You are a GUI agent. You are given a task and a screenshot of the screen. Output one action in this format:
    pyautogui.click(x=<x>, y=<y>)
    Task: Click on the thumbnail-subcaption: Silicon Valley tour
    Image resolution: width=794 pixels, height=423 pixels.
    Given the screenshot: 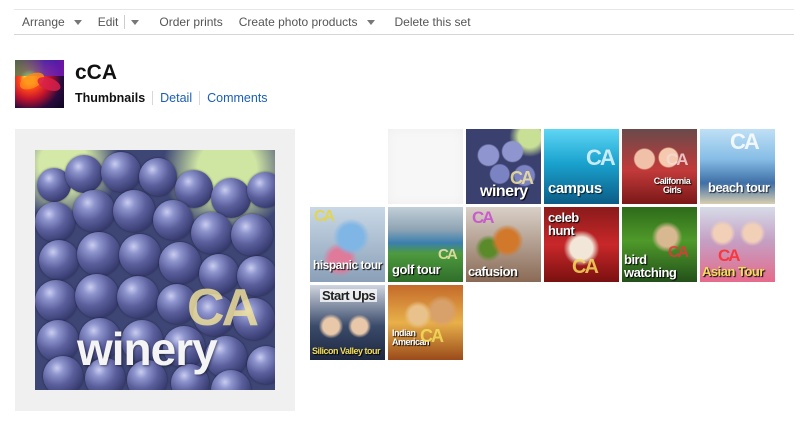 What is the action you would take?
    pyautogui.click(x=346, y=351)
    